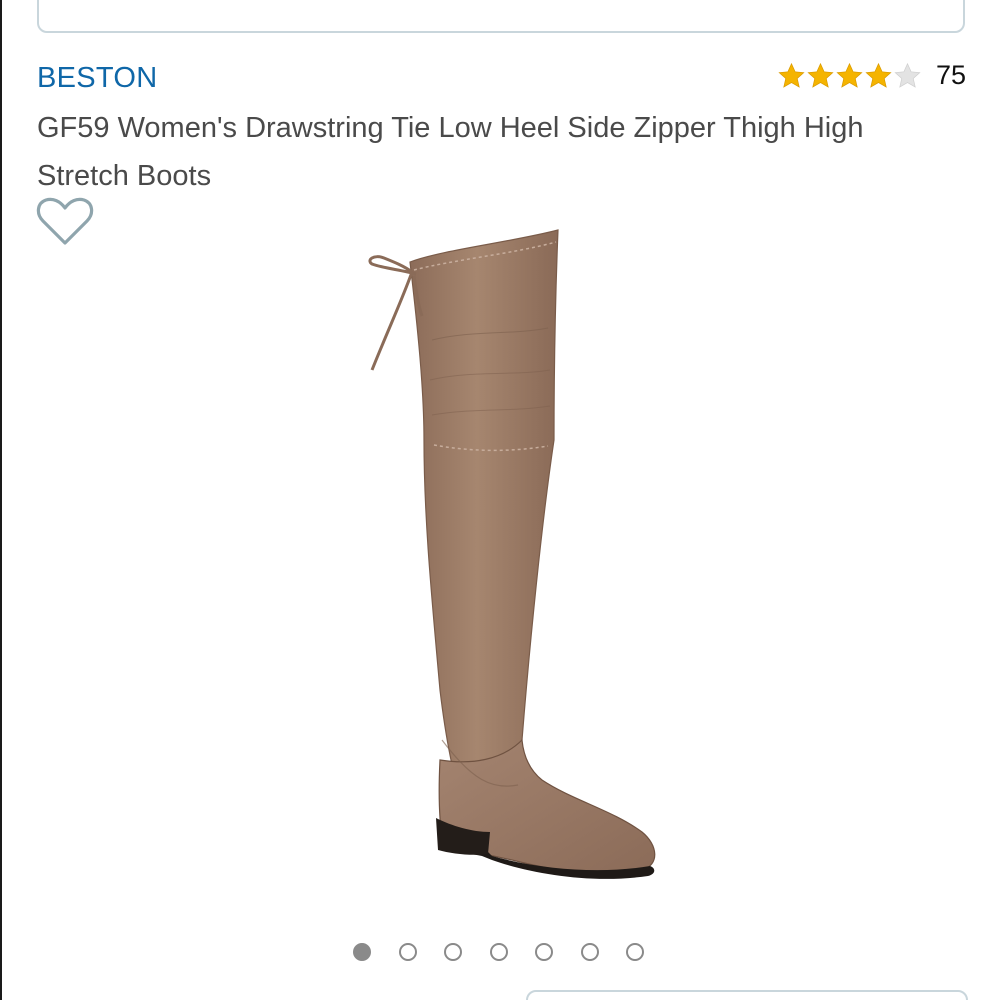 The width and height of the screenshot is (1000, 1000). I want to click on drawstring, so click(392, 265).